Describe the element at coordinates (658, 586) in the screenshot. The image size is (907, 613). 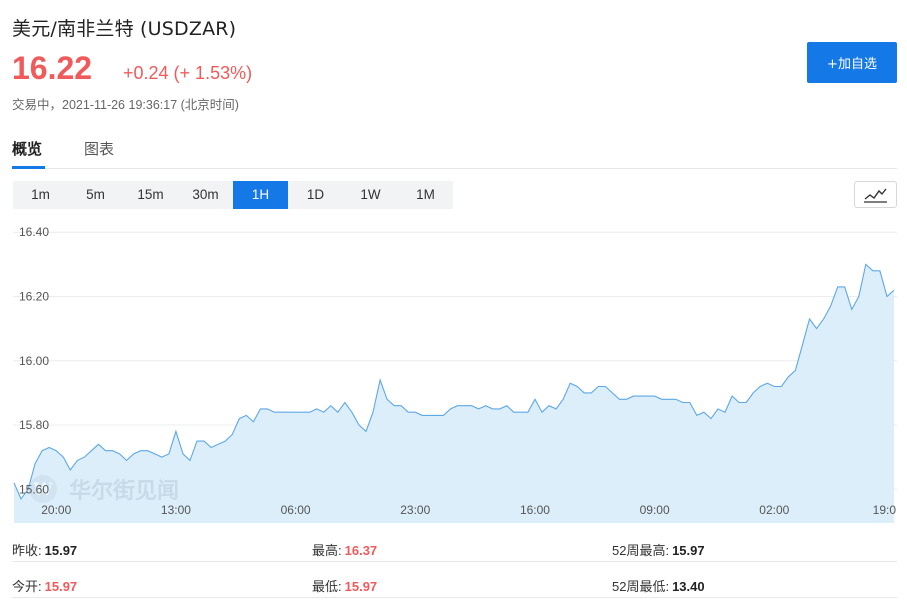
I see `week52-low: 52周最低: 13.40` at that location.